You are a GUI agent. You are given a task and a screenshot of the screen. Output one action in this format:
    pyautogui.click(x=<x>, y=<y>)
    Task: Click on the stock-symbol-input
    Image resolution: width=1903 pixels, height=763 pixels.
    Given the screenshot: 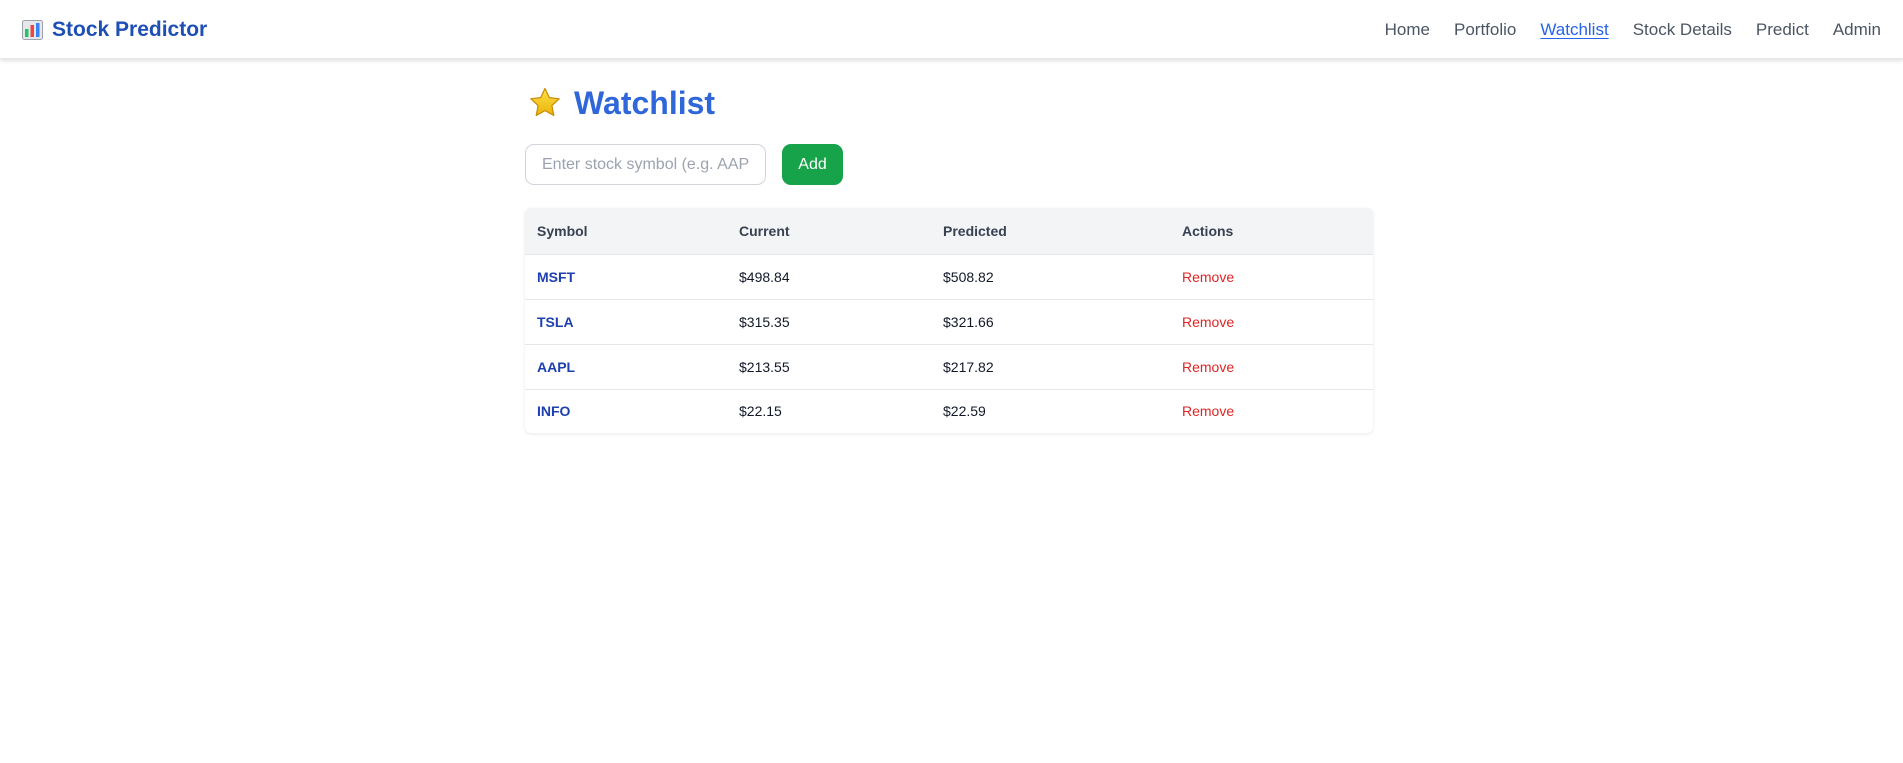 What is the action you would take?
    pyautogui.click(x=645, y=164)
    